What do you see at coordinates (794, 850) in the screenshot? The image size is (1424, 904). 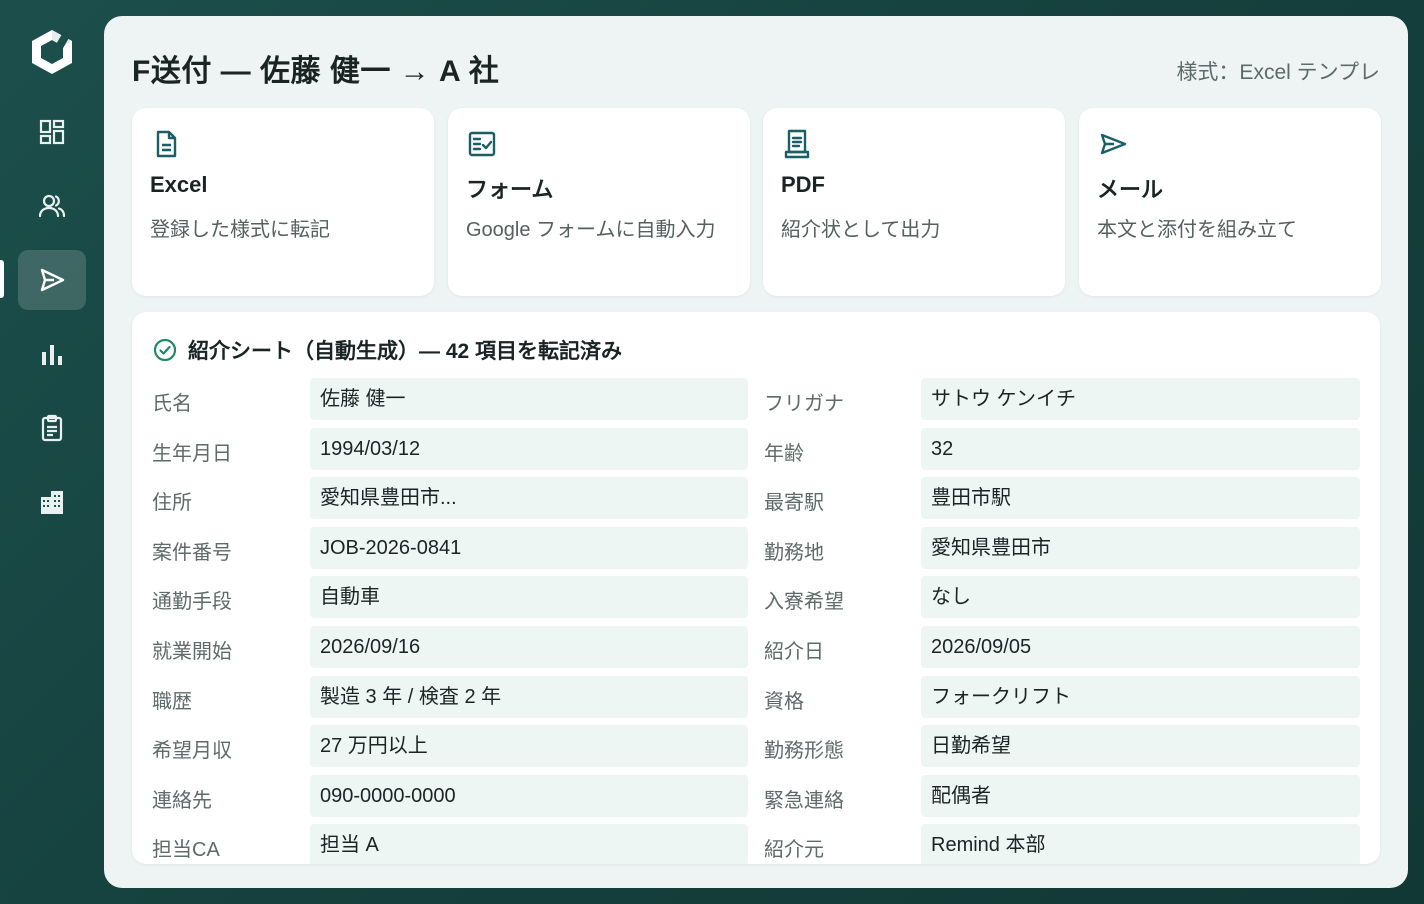 I see `field-label: 紹介元` at bounding box center [794, 850].